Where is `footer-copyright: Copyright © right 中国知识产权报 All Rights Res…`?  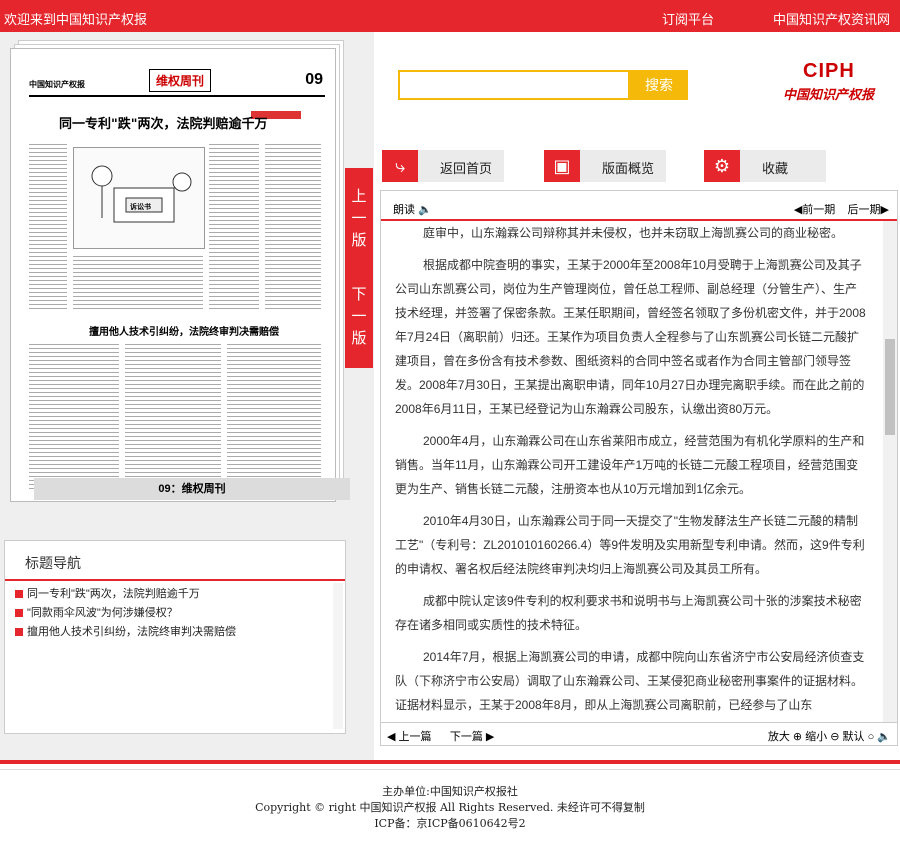 footer-copyright: Copyright © right 中国知识产权报 All Rights Res… is located at coordinates (450, 807).